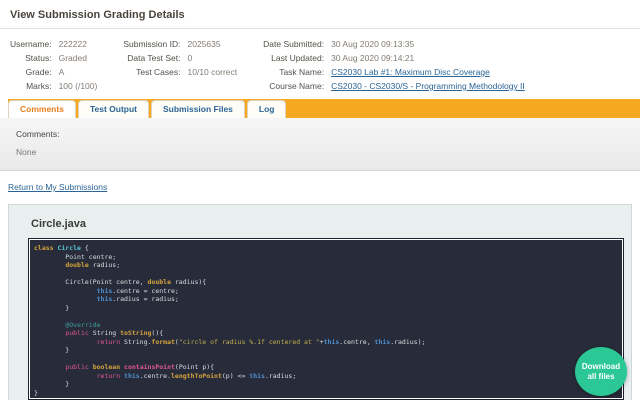  What do you see at coordinates (83, 324) in the screenshot?
I see `code-line: @Override` at bounding box center [83, 324].